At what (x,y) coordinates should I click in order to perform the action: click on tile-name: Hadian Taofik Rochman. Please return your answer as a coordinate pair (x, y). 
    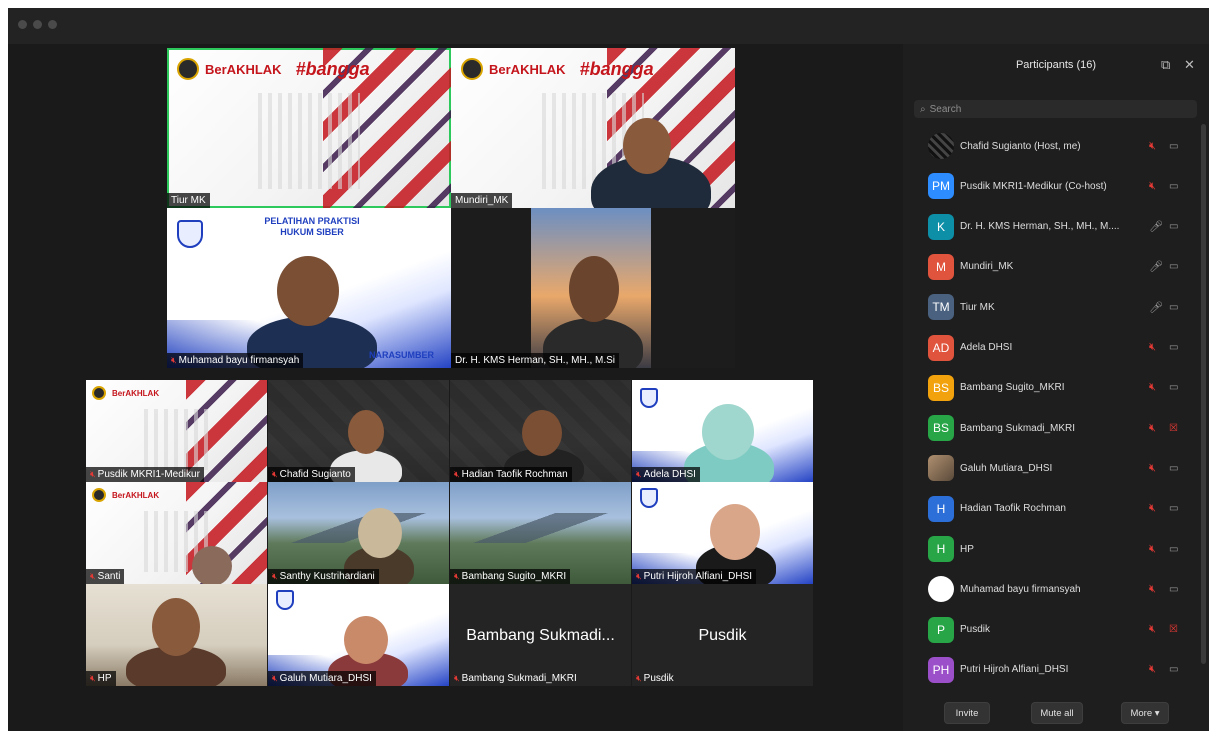
    Looking at the image, I should click on (514, 474).